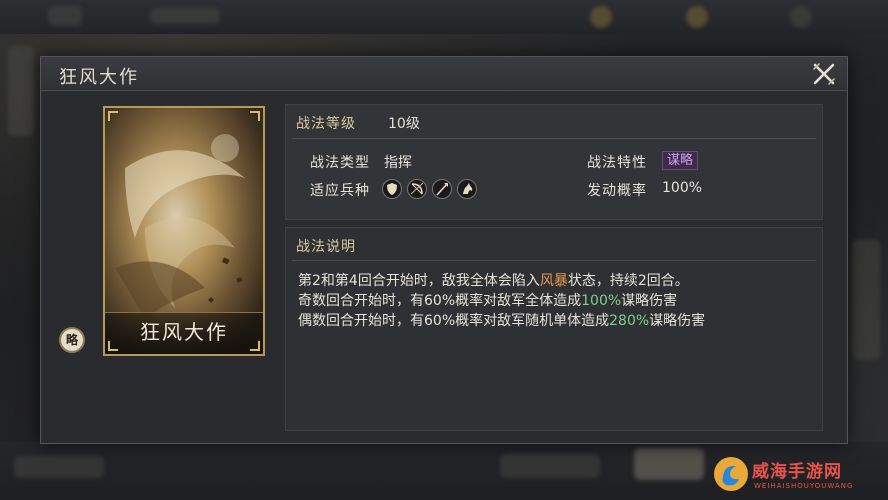 The image size is (888, 500). I want to click on card-name: 狂风大作, so click(184, 332).